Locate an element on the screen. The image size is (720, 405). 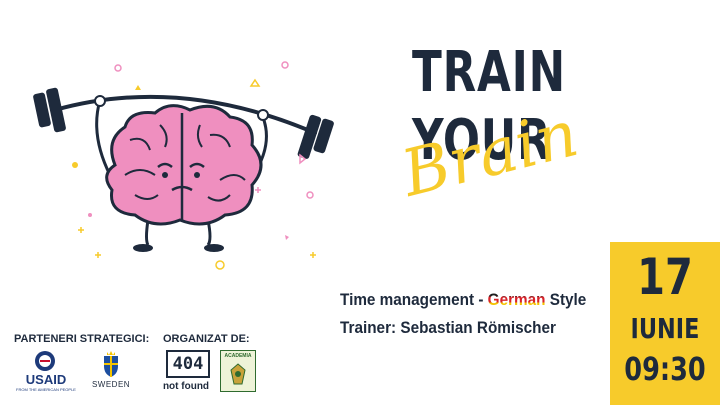
academia-crest-icon is located at coordinates (238, 374).